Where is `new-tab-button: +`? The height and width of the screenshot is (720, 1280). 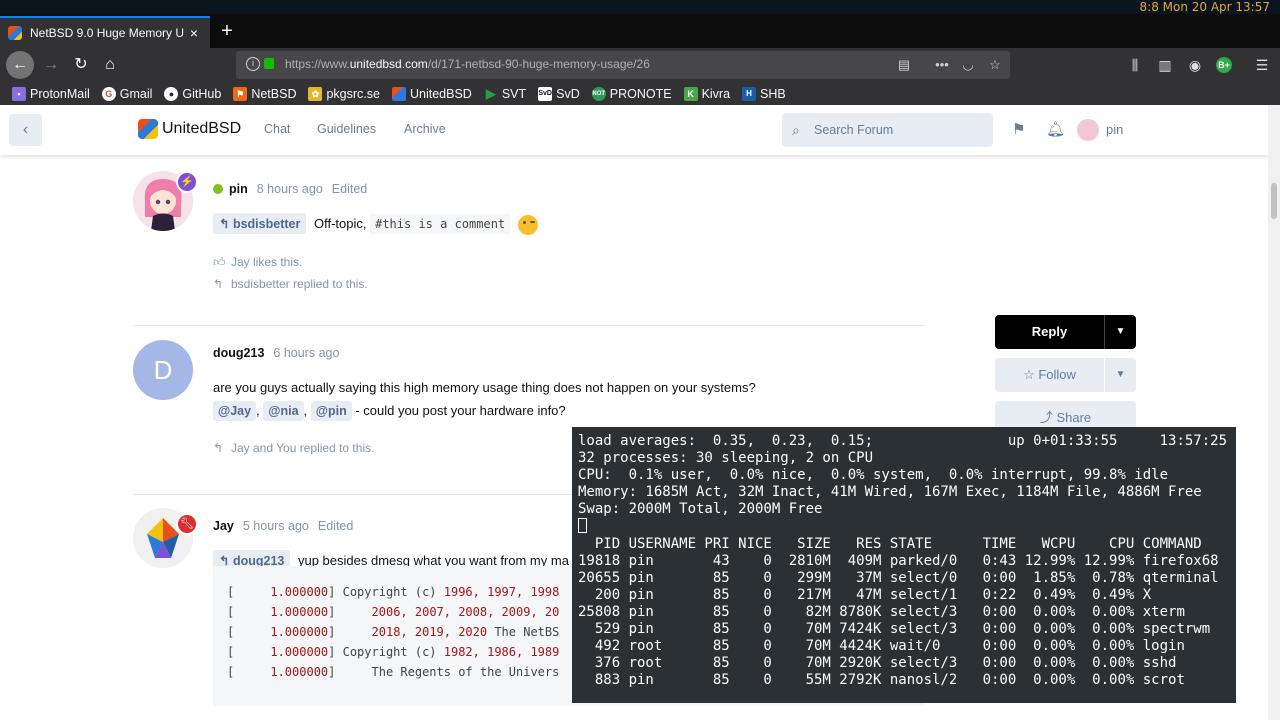 new-tab-button: + is located at coordinates (227, 31).